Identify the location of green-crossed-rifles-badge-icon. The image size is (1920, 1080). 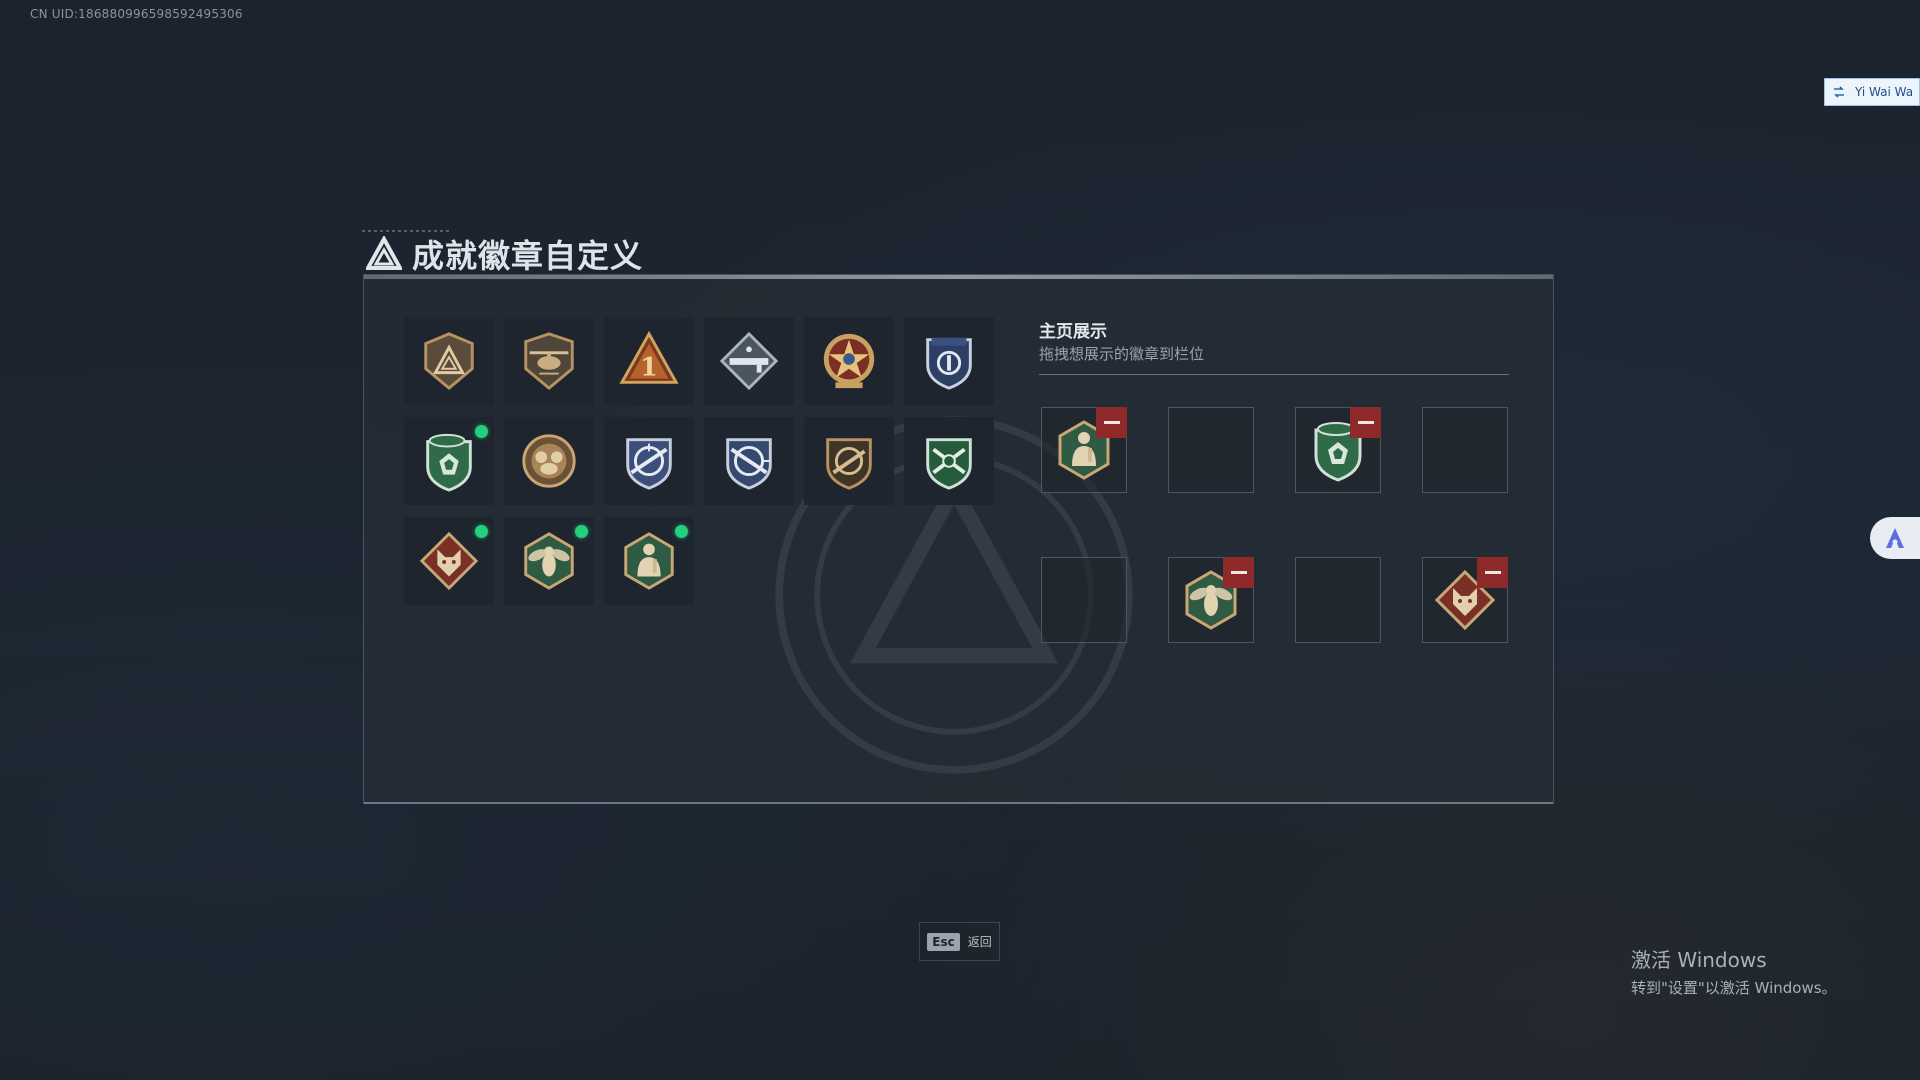
(949, 464).